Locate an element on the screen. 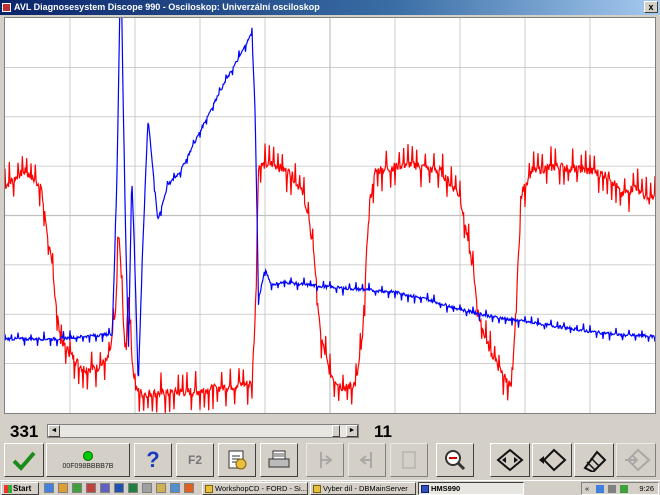 The width and height of the screenshot is (660, 495). task-hms990: HMS990 is located at coordinates (471, 488).